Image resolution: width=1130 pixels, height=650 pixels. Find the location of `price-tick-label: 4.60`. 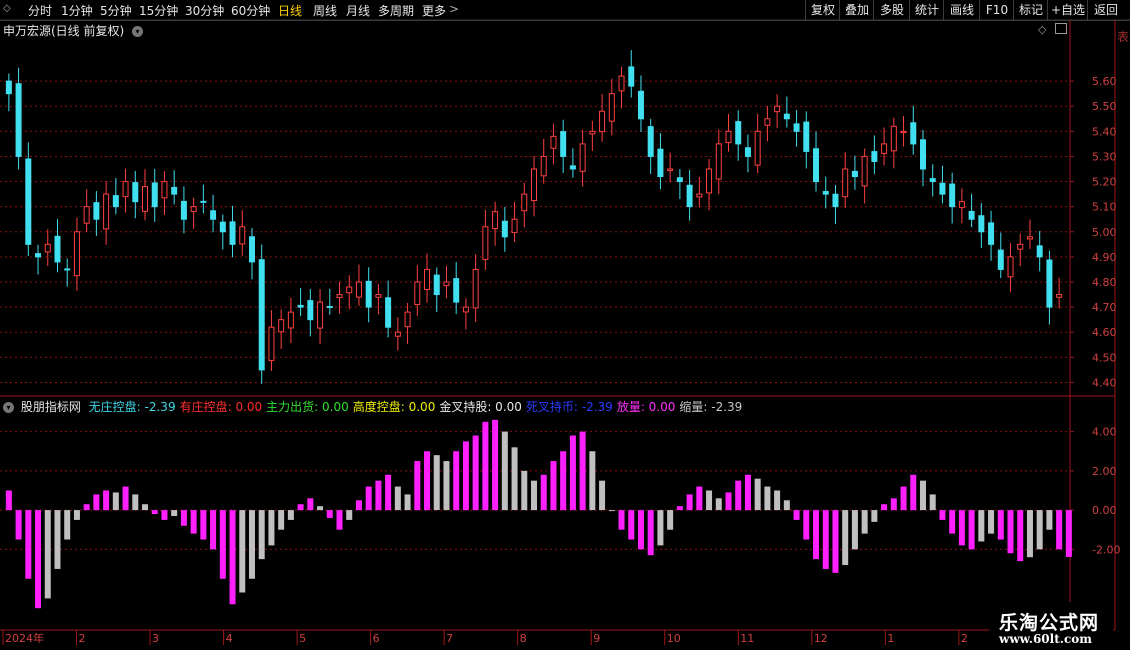

price-tick-label: 4.60 is located at coordinates (1104, 332).